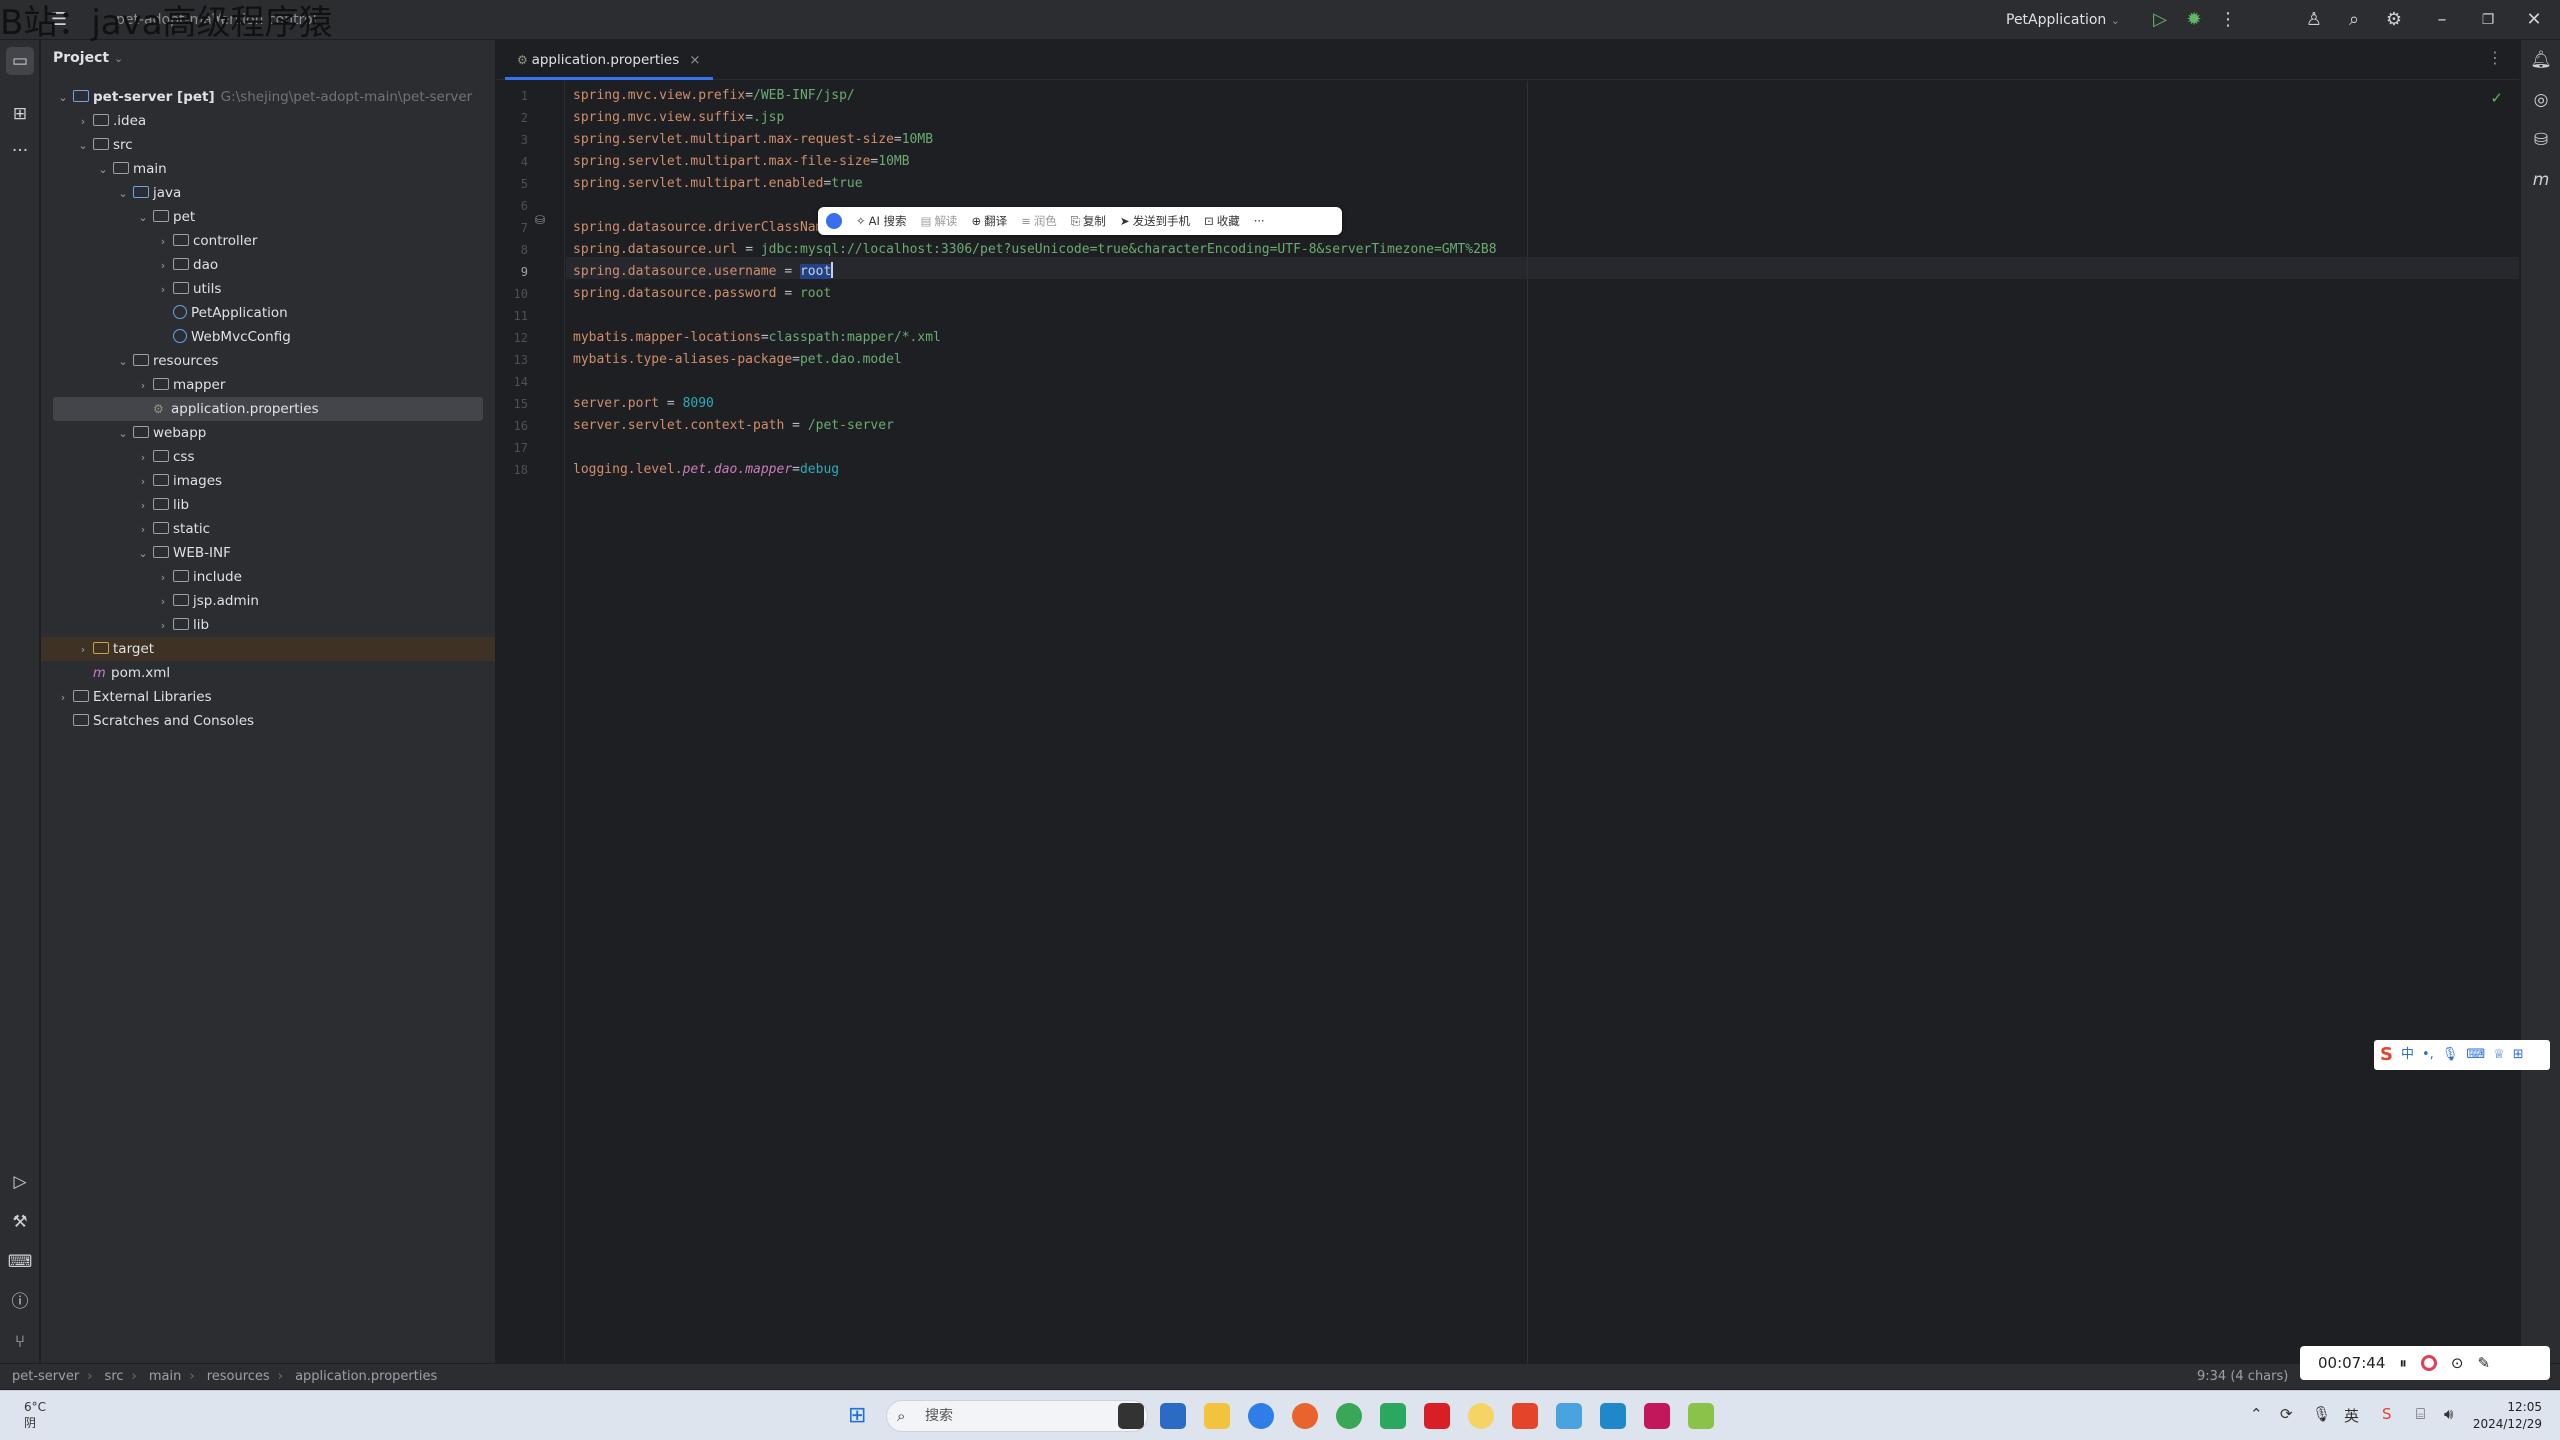  What do you see at coordinates (366, 1376) in the screenshot?
I see `breadcrumb-item: application.properties` at bounding box center [366, 1376].